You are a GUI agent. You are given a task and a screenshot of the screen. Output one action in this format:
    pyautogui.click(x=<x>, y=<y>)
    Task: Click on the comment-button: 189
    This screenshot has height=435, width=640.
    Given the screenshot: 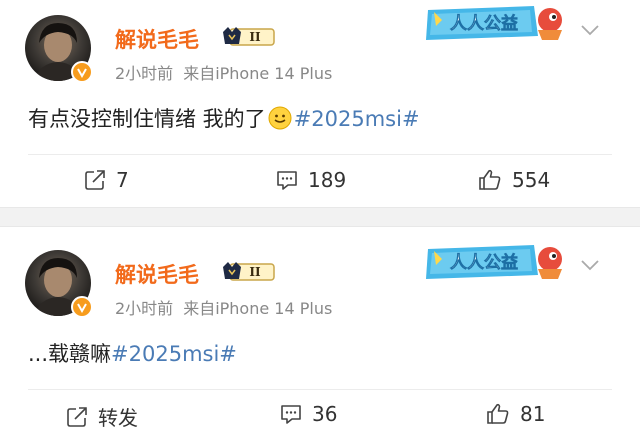 What is the action you would take?
    pyautogui.click(x=311, y=180)
    